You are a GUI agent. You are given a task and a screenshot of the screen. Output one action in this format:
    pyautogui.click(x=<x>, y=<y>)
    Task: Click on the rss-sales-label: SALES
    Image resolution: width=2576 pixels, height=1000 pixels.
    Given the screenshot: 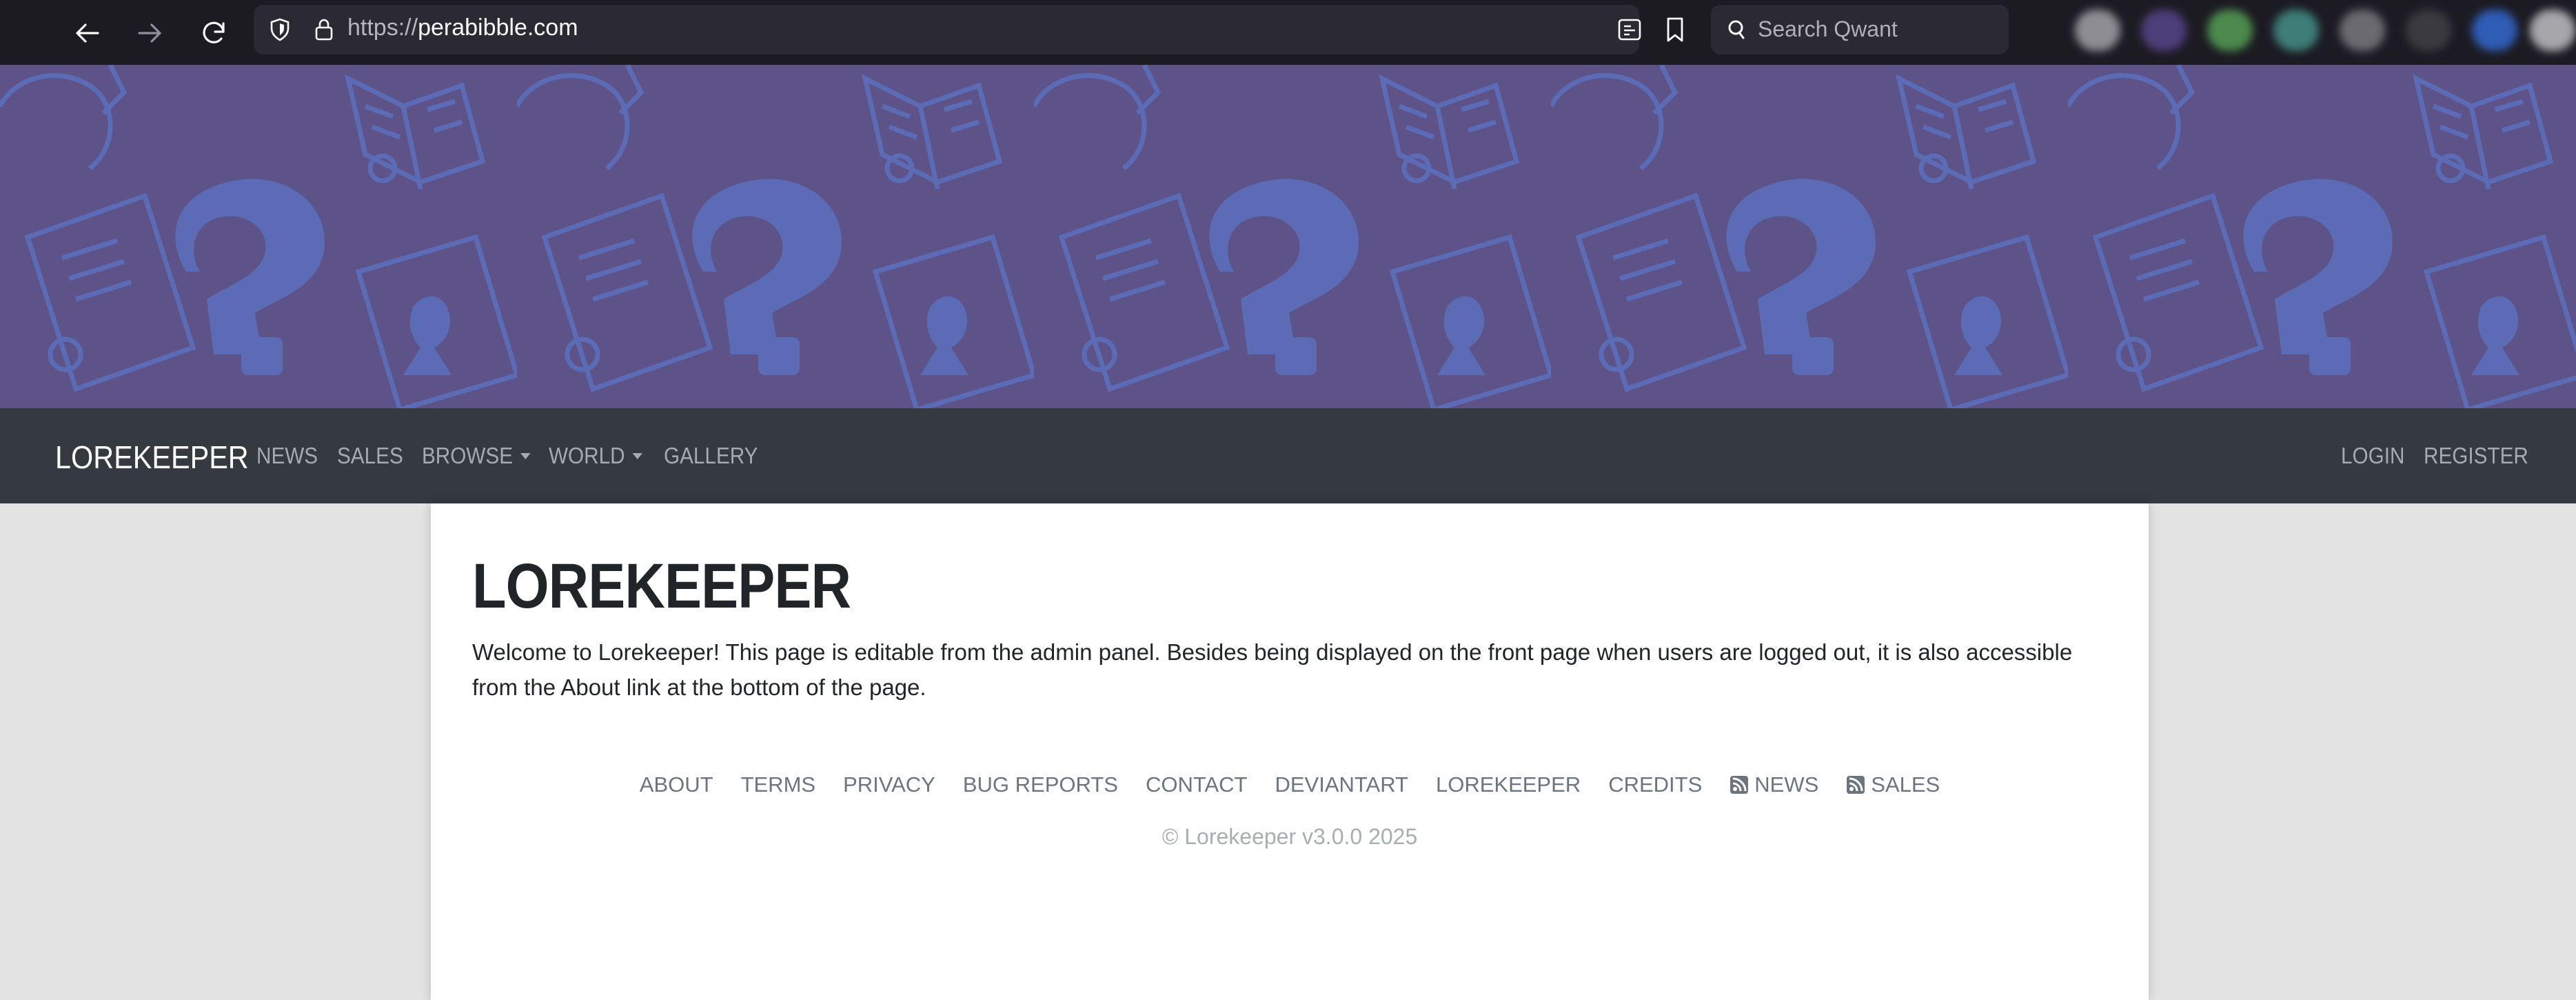 What is the action you would take?
    pyautogui.click(x=1905, y=784)
    